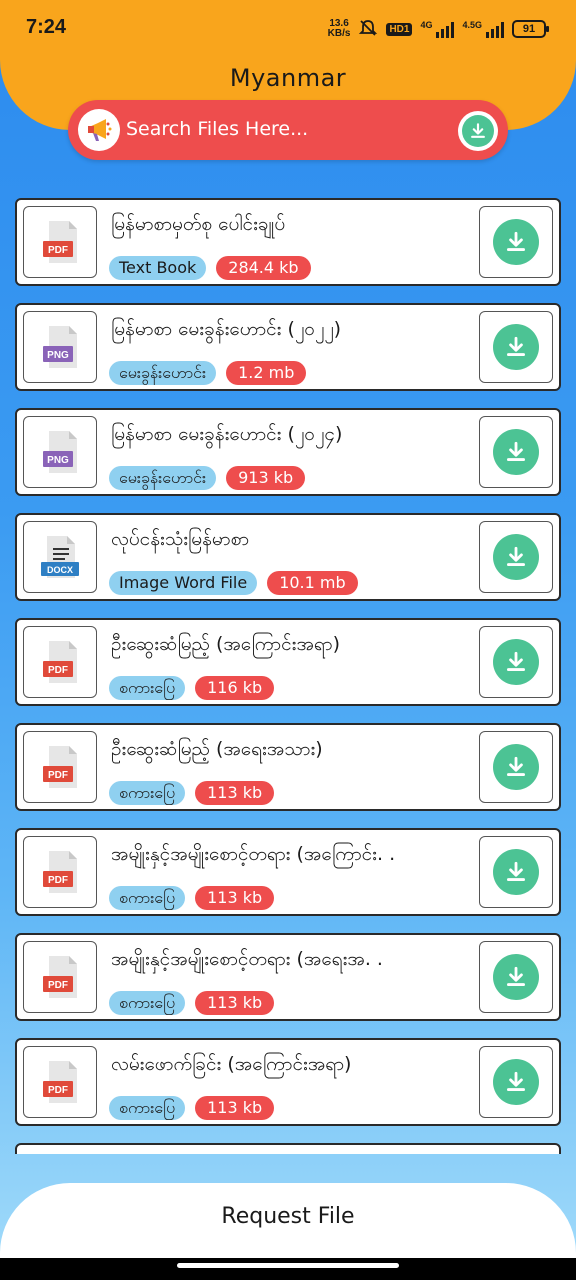 This screenshot has width=576, height=1280. Describe the element at coordinates (368, 29) in the screenshot. I see `mute-icon` at that location.